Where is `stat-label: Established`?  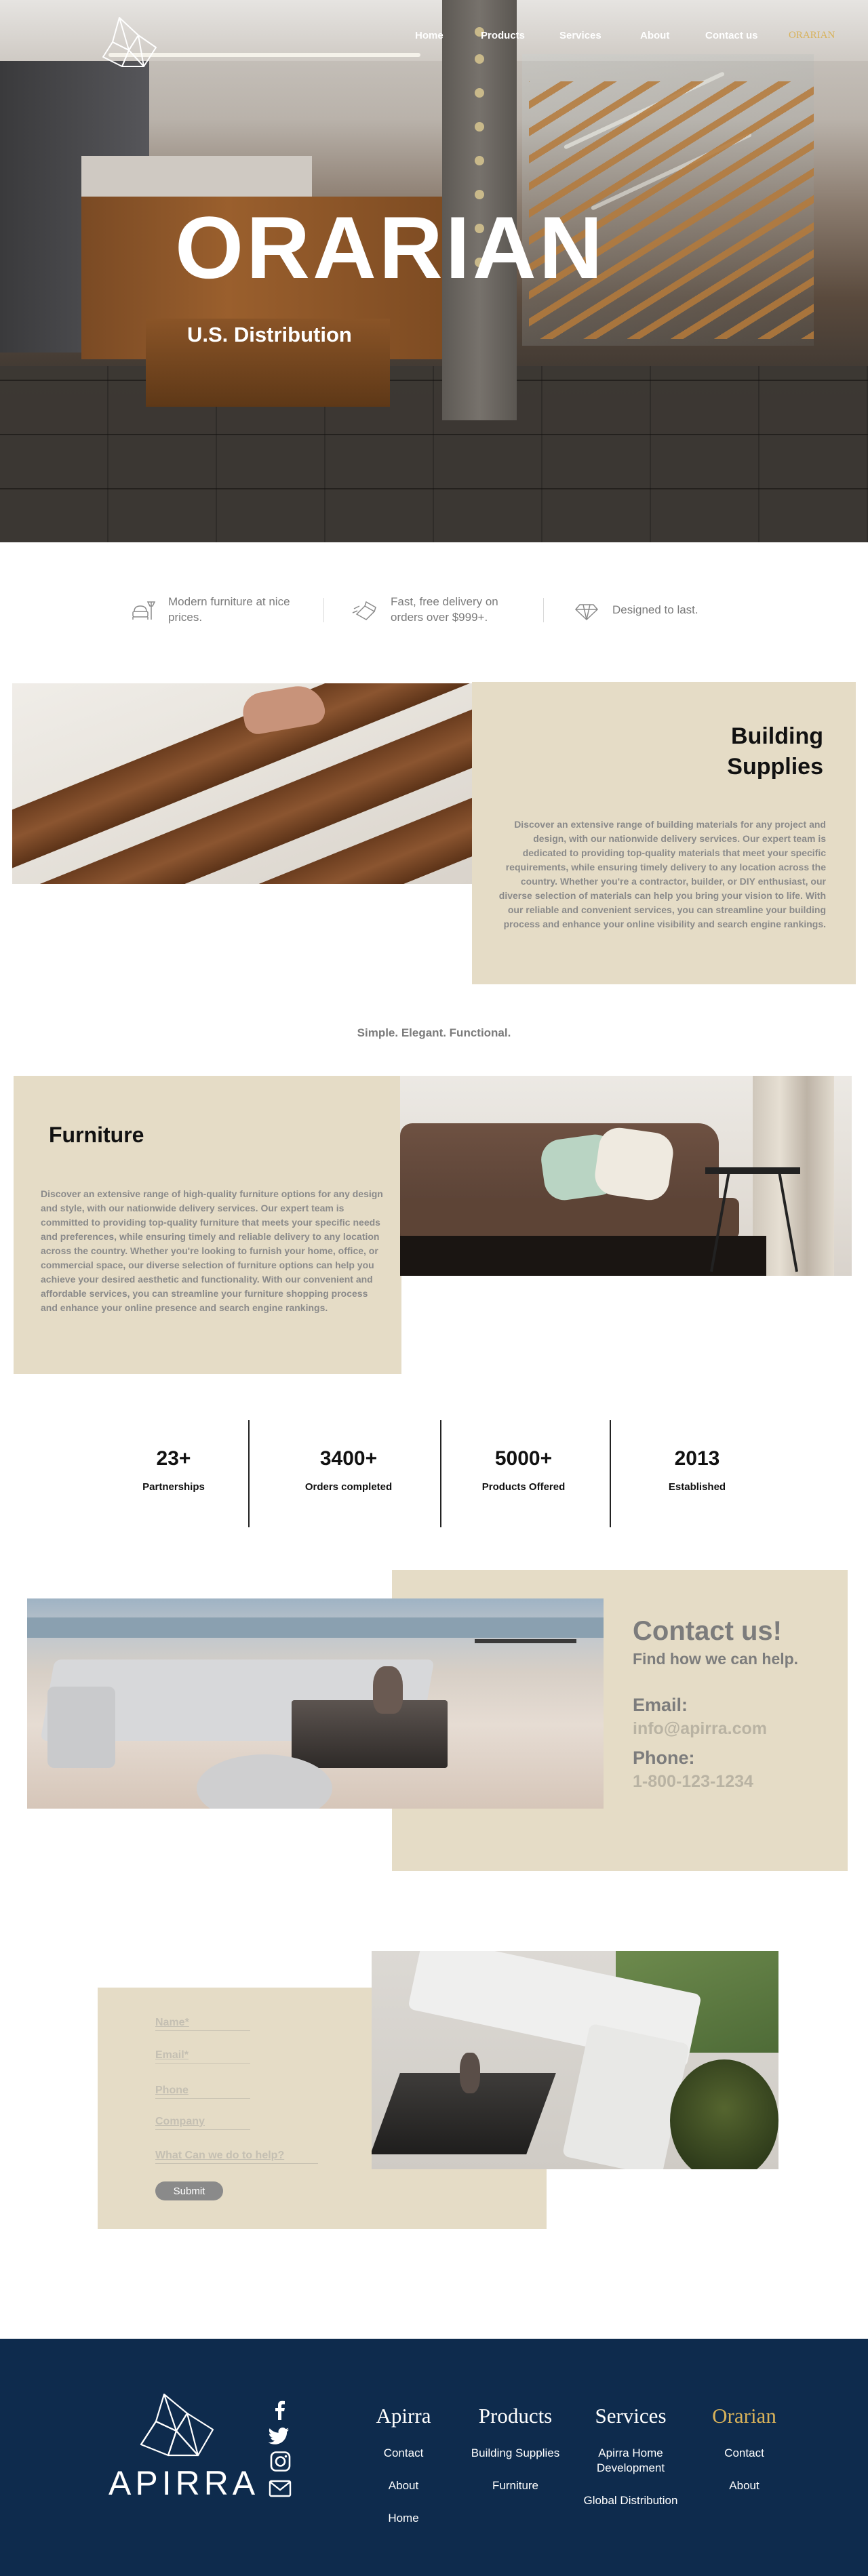 stat-label: Established is located at coordinates (697, 1487).